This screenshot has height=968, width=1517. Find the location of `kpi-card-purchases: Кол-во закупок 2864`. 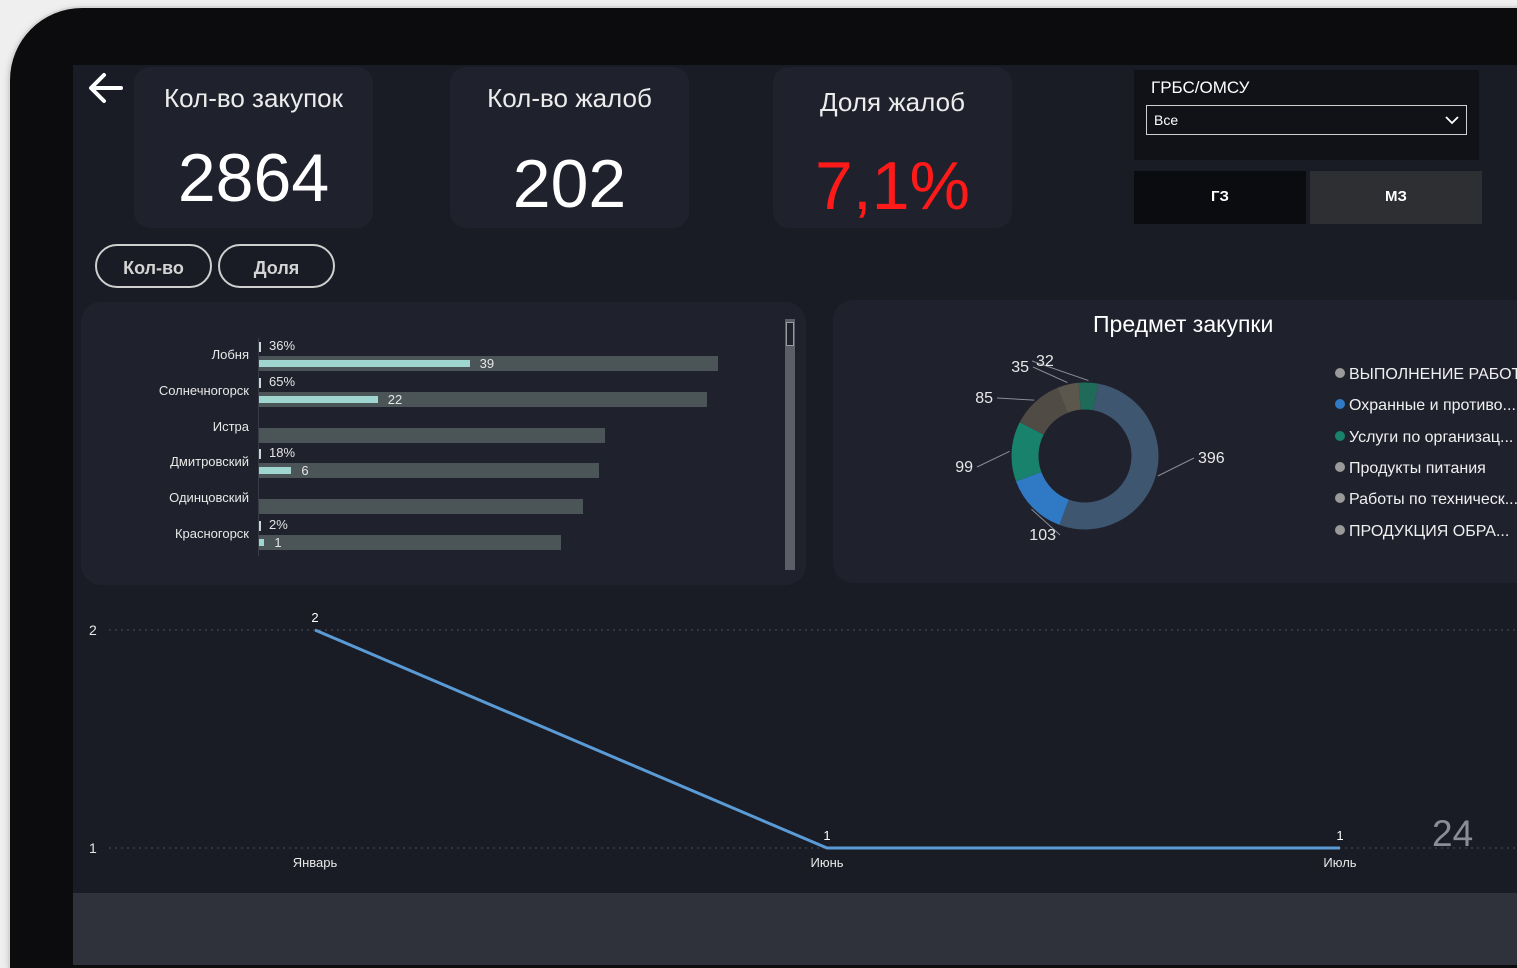

kpi-card-purchases: Кол-во закупок 2864 is located at coordinates (253, 147).